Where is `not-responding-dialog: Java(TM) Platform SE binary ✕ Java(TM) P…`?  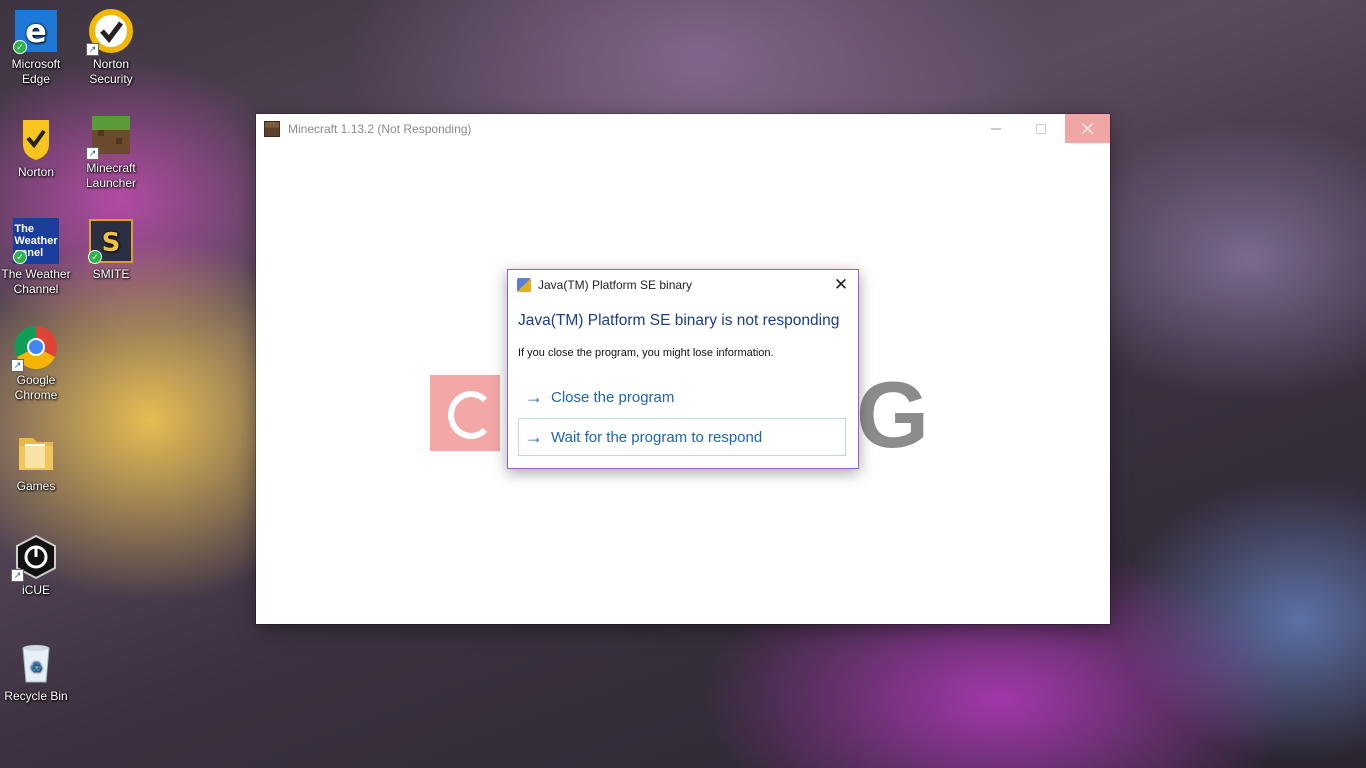 not-responding-dialog: Java(TM) Platform SE binary ✕ Java(TM) P… is located at coordinates (683, 369).